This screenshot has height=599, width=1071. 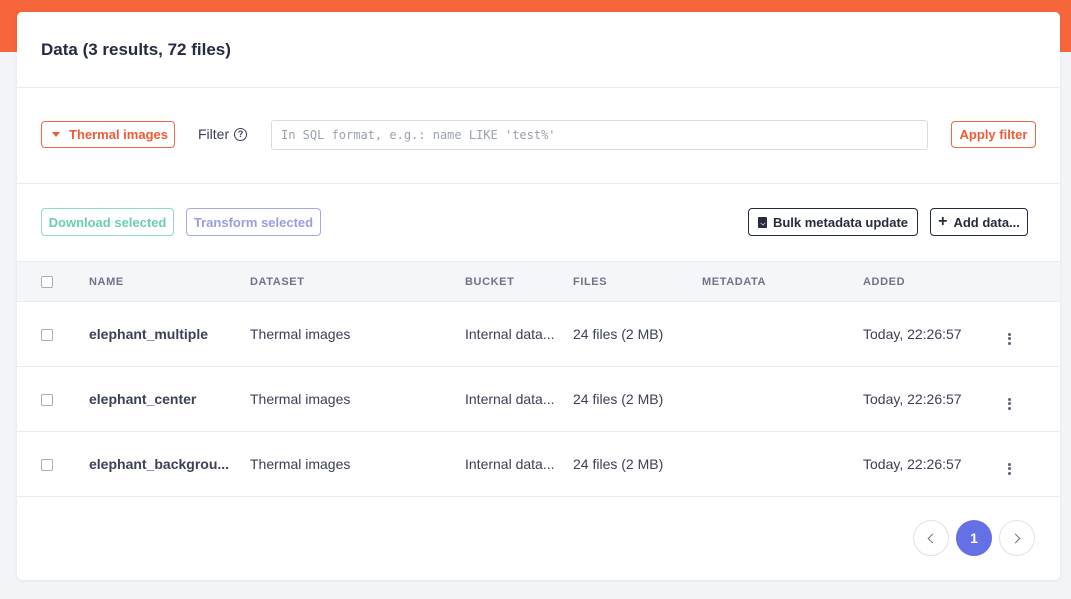 I want to click on transform-selected-button: Transform selected, so click(x=253, y=222).